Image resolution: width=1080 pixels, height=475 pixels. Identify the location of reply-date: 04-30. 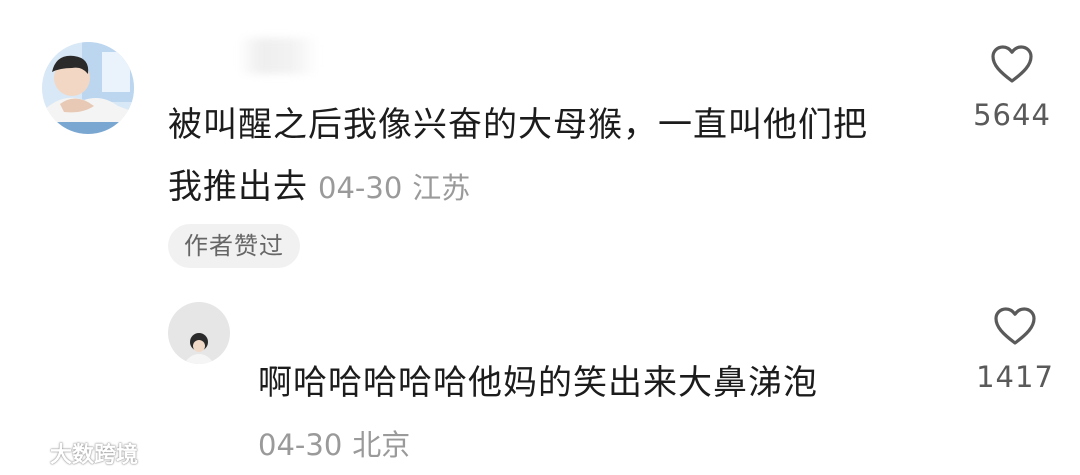
(300, 445).